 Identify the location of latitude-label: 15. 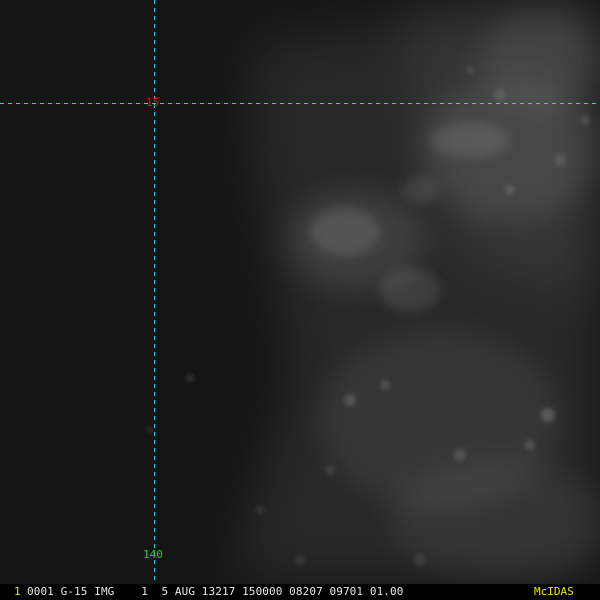
(153, 102).